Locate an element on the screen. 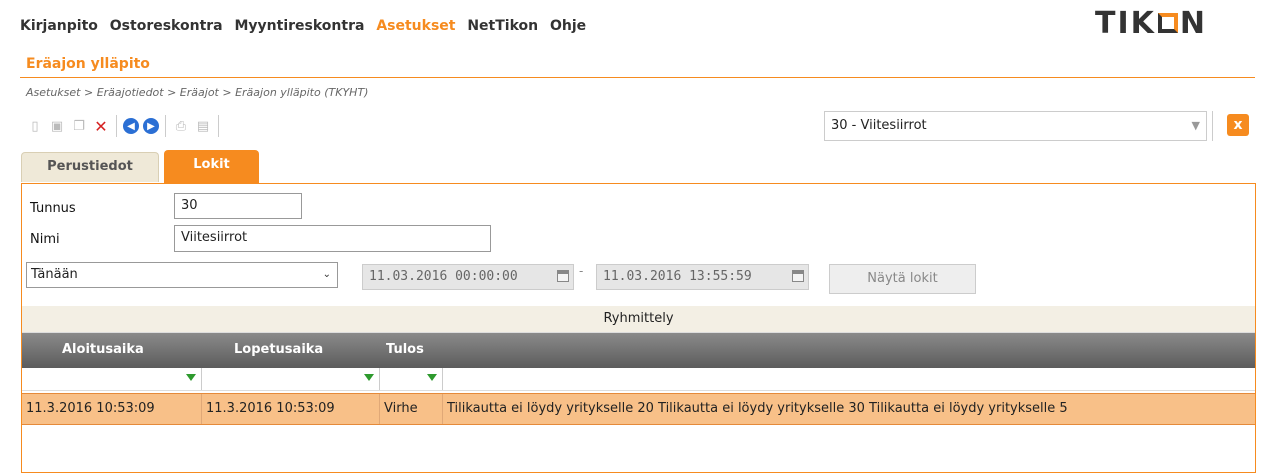 Image resolution: width=1274 pixels, height=473 pixels. print-icon: ⎙ is located at coordinates (181, 126).